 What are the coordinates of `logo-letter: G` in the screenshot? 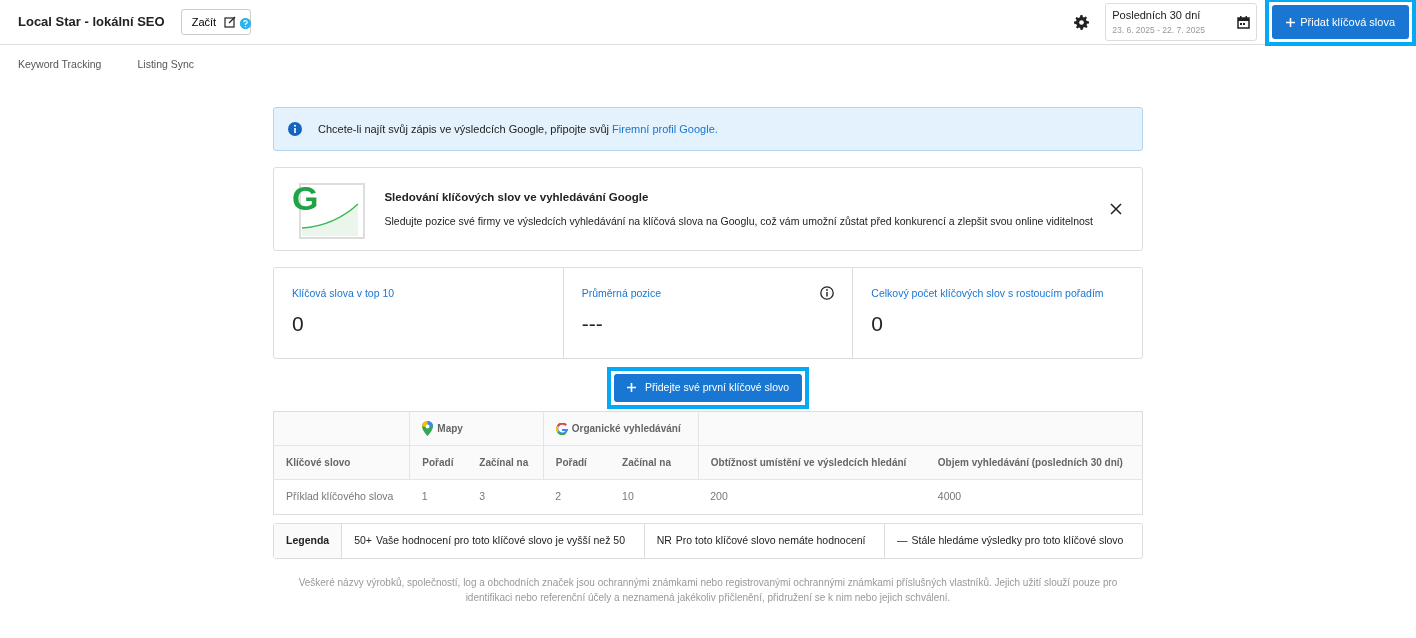 It's located at (305, 198).